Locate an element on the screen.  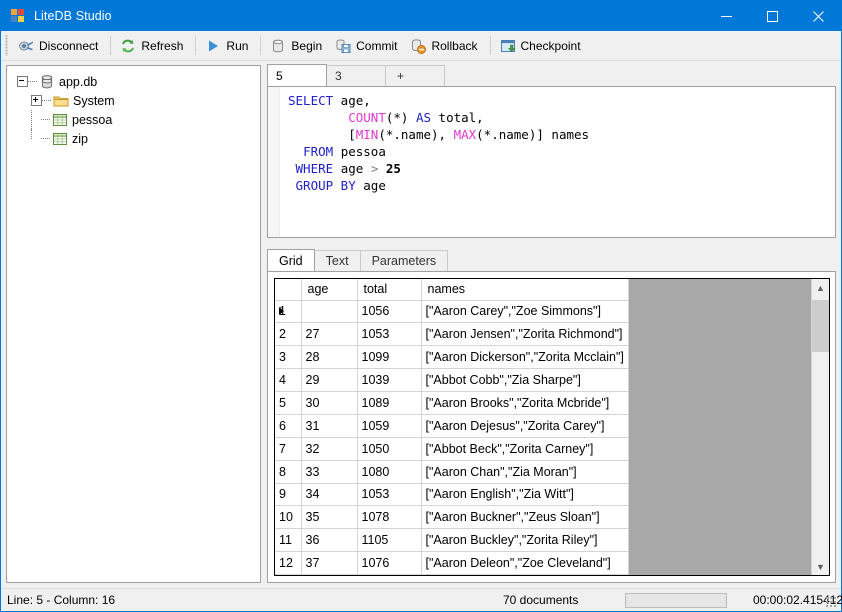
table-row: 12 37 1076 ["Aaron Deleon","Zoe Cleveland"] is located at coordinates (452, 563).